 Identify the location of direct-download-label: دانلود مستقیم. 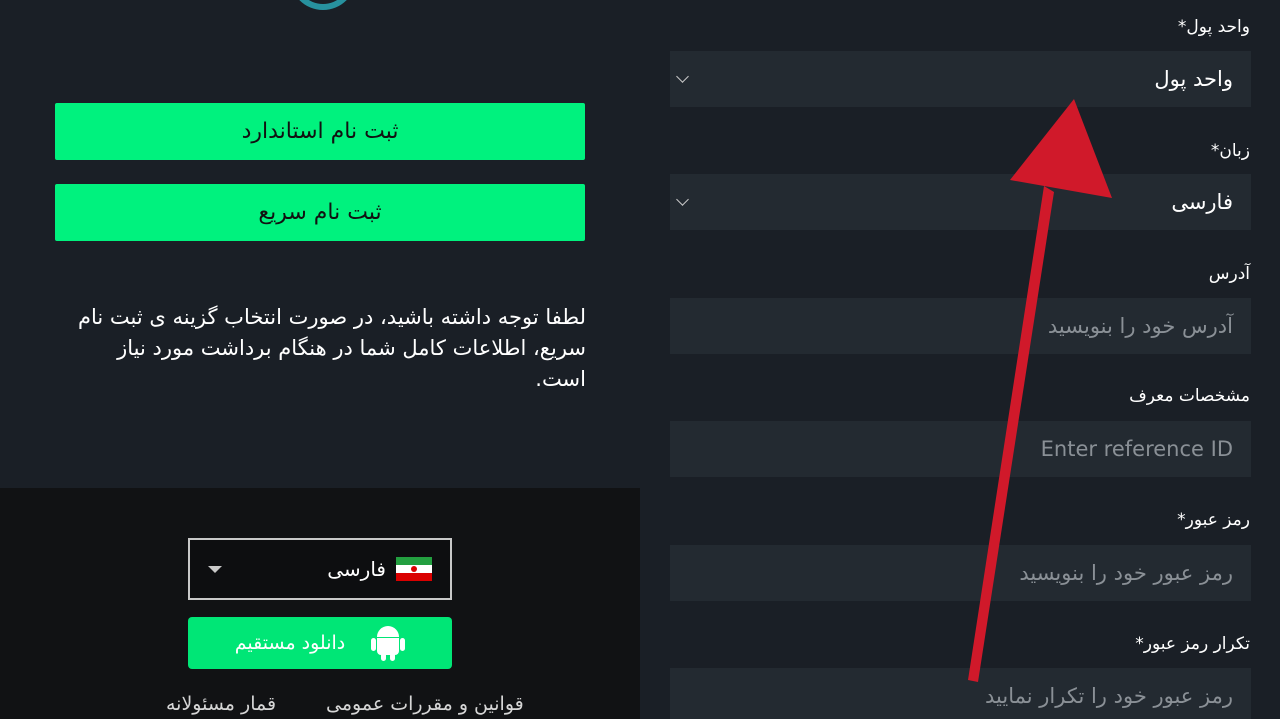
(290, 643).